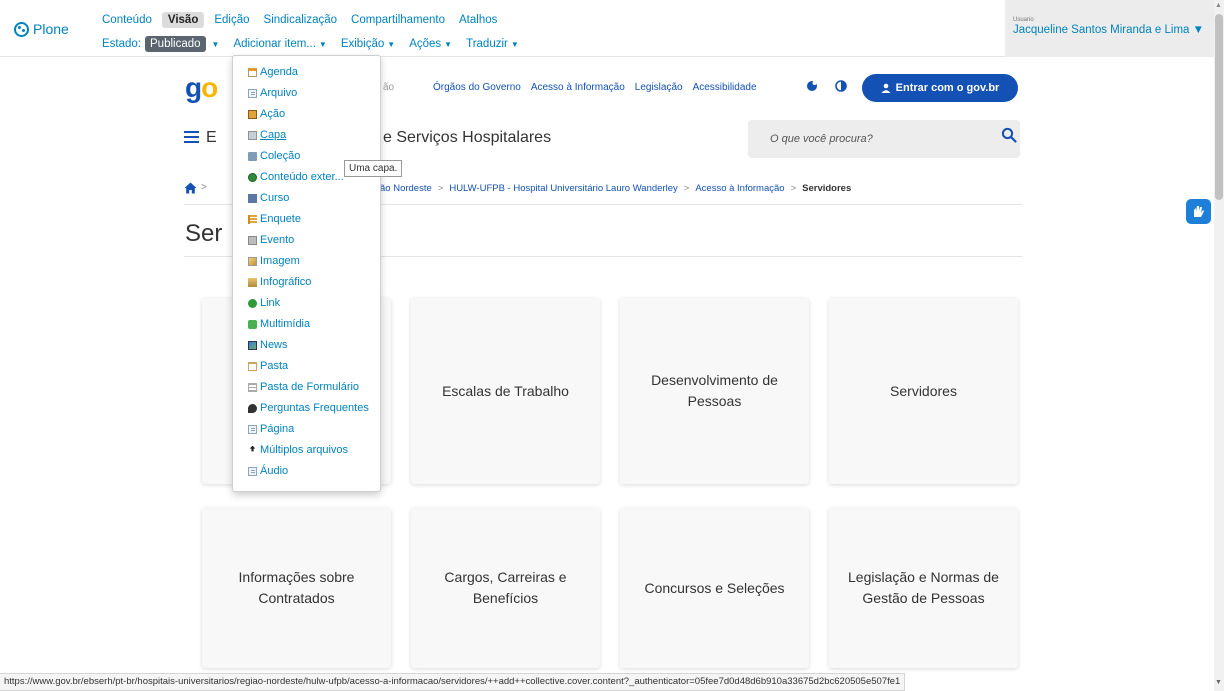 This screenshot has height=691, width=1224. Describe the element at coordinates (274, 471) in the screenshot. I see `menu-item-label: Áudio` at that location.